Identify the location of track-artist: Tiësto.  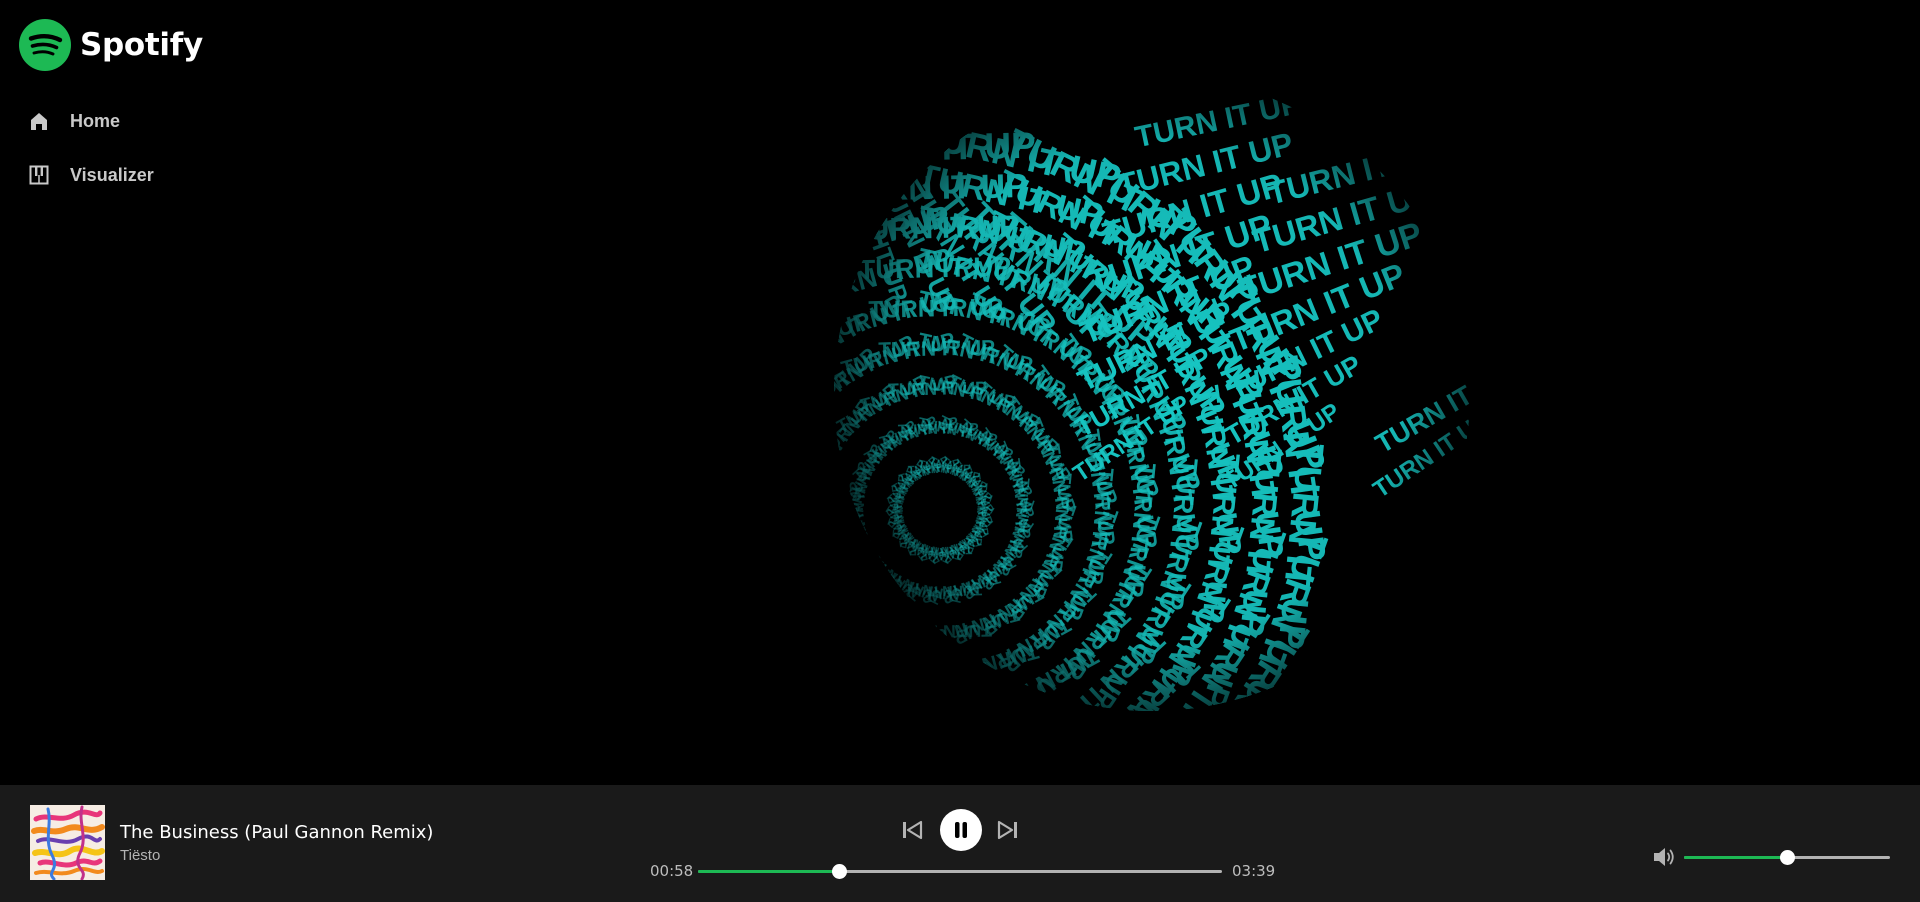
(276, 855).